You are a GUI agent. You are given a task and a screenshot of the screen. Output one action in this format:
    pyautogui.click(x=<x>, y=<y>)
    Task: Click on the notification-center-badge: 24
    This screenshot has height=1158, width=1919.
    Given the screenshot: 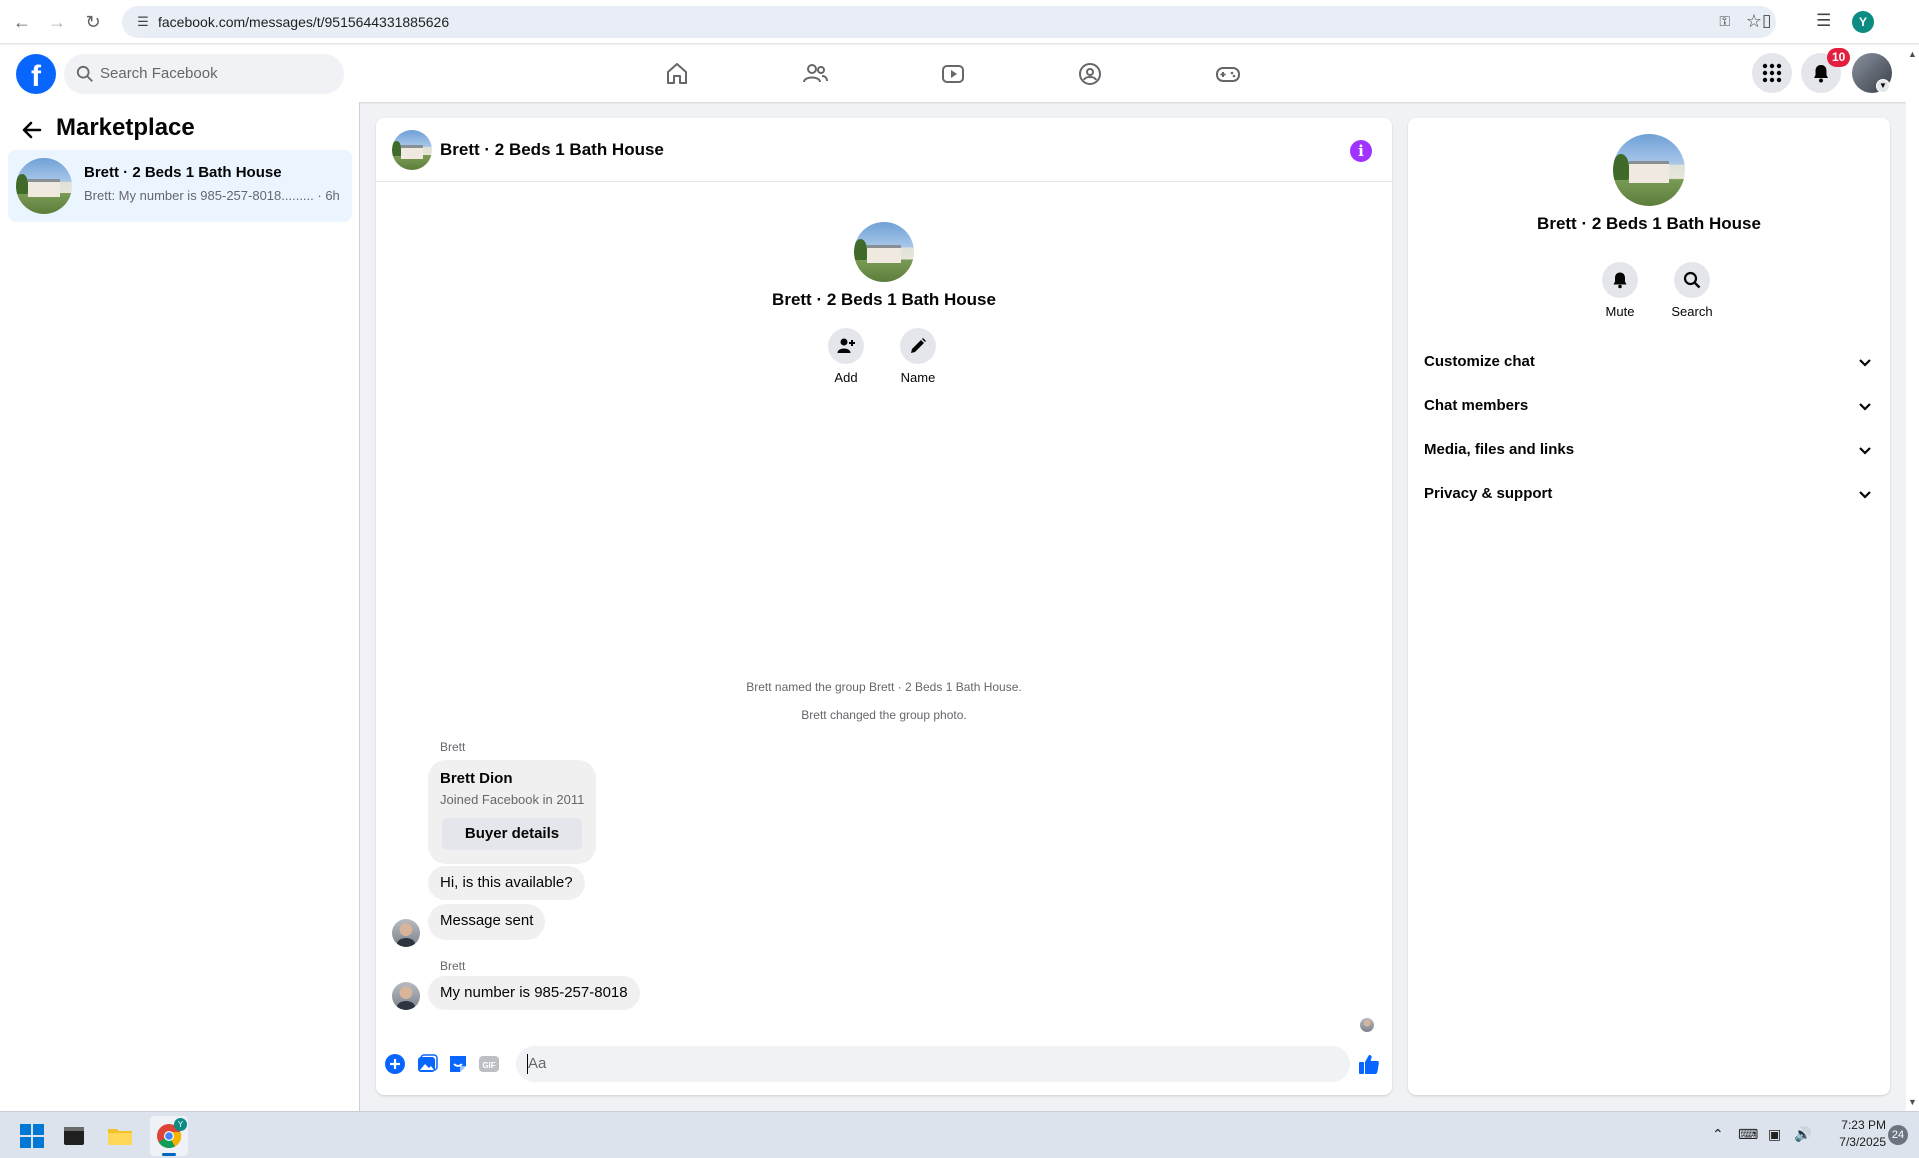 What is the action you would take?
    pyautogui.click(x=1898, y=1135)
    